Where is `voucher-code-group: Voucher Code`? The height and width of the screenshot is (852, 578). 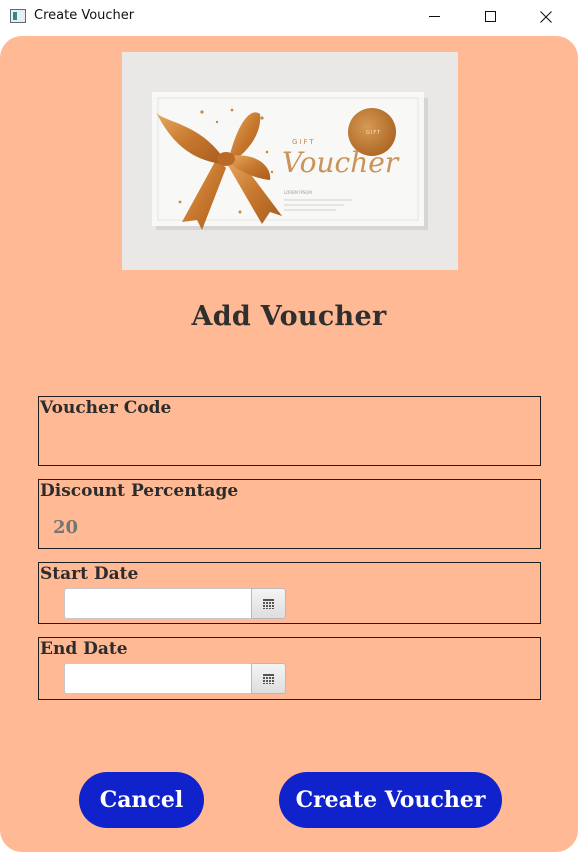 voucher-code-group: Voucher Code is located at coordinates (289, 431).